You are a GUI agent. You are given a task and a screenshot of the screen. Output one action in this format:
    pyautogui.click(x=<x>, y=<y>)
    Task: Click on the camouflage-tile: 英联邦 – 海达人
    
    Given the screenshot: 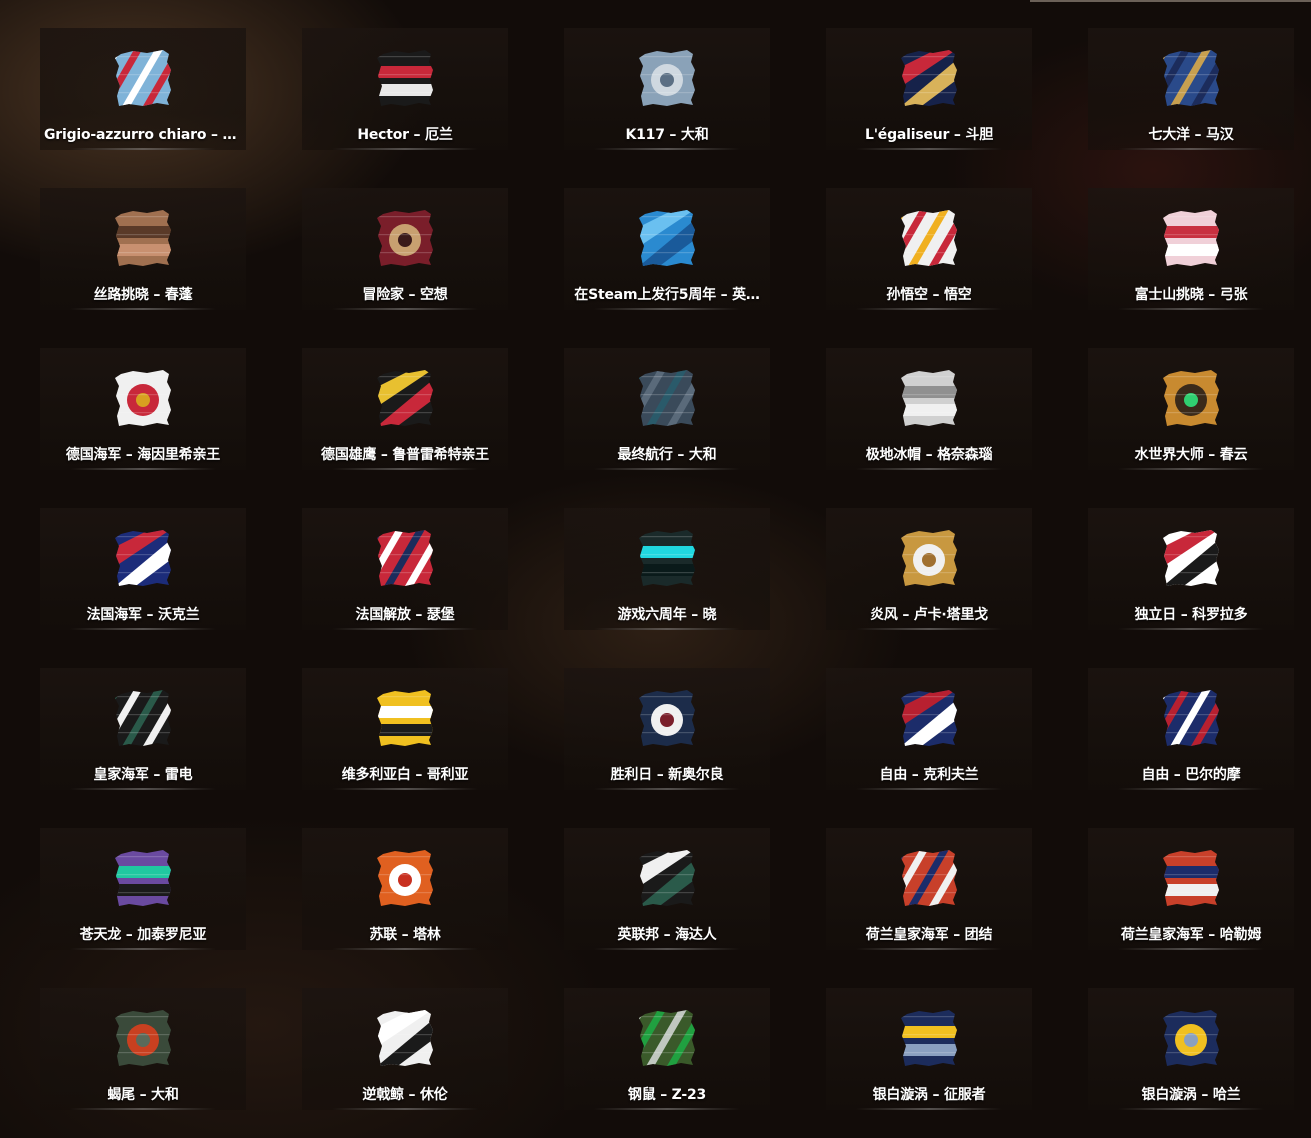 What is the action you would take?
    pyautogui.click(x=667, y=889)
    